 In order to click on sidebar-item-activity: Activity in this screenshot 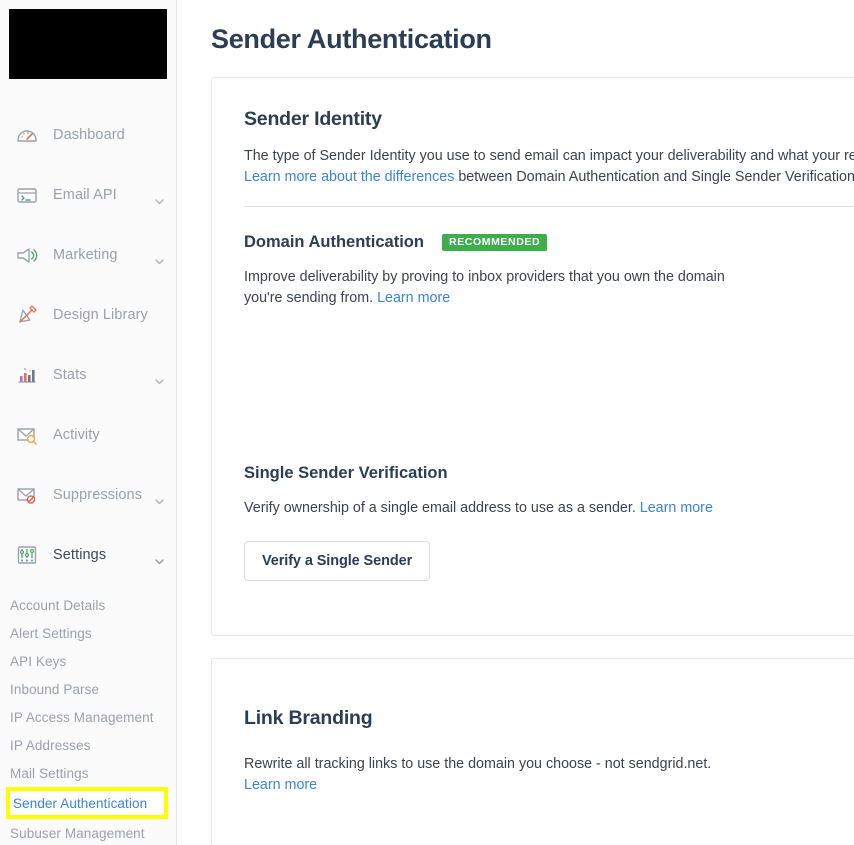, I will do `click(88, 435)`.